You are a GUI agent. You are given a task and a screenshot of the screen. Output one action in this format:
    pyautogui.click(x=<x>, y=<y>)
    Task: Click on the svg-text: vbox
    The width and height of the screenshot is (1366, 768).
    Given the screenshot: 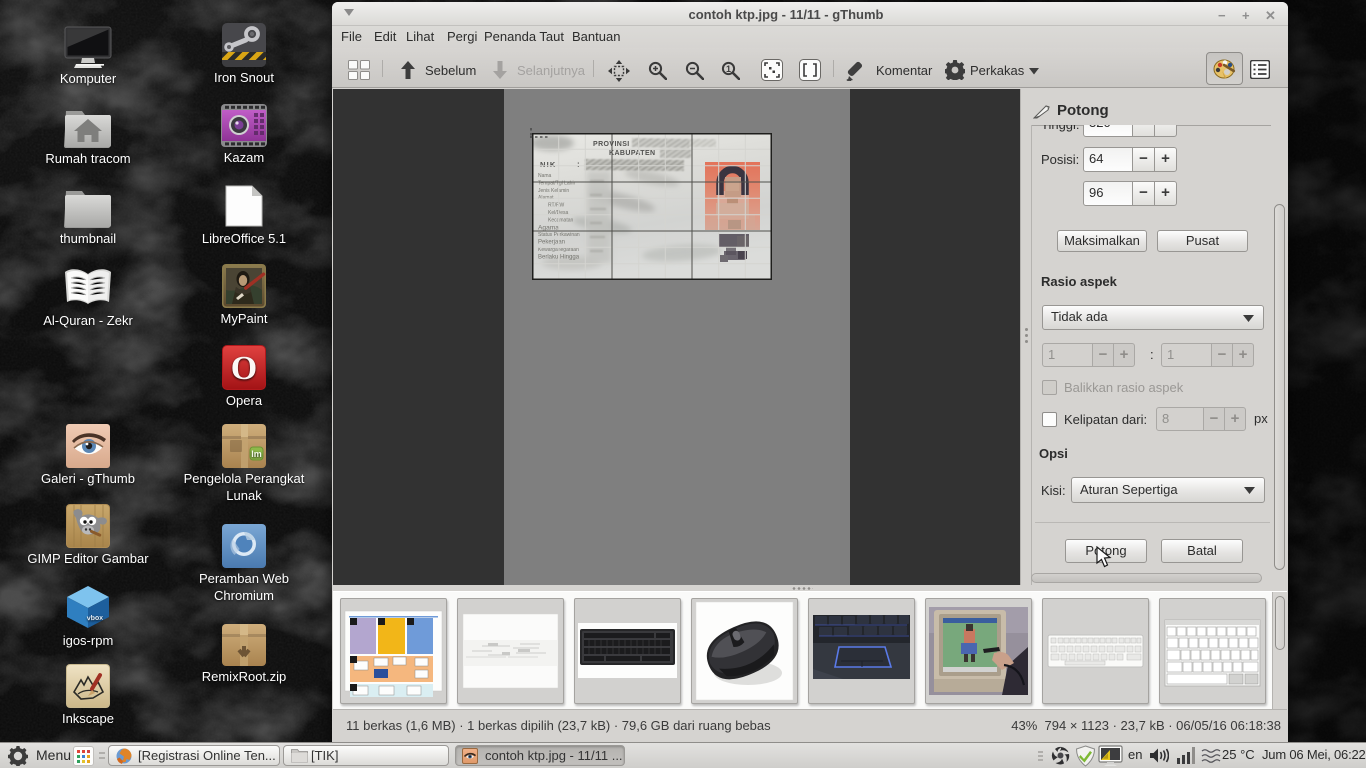 What is the action you would take?
    pyautogui.click(x=95, y=619)
    